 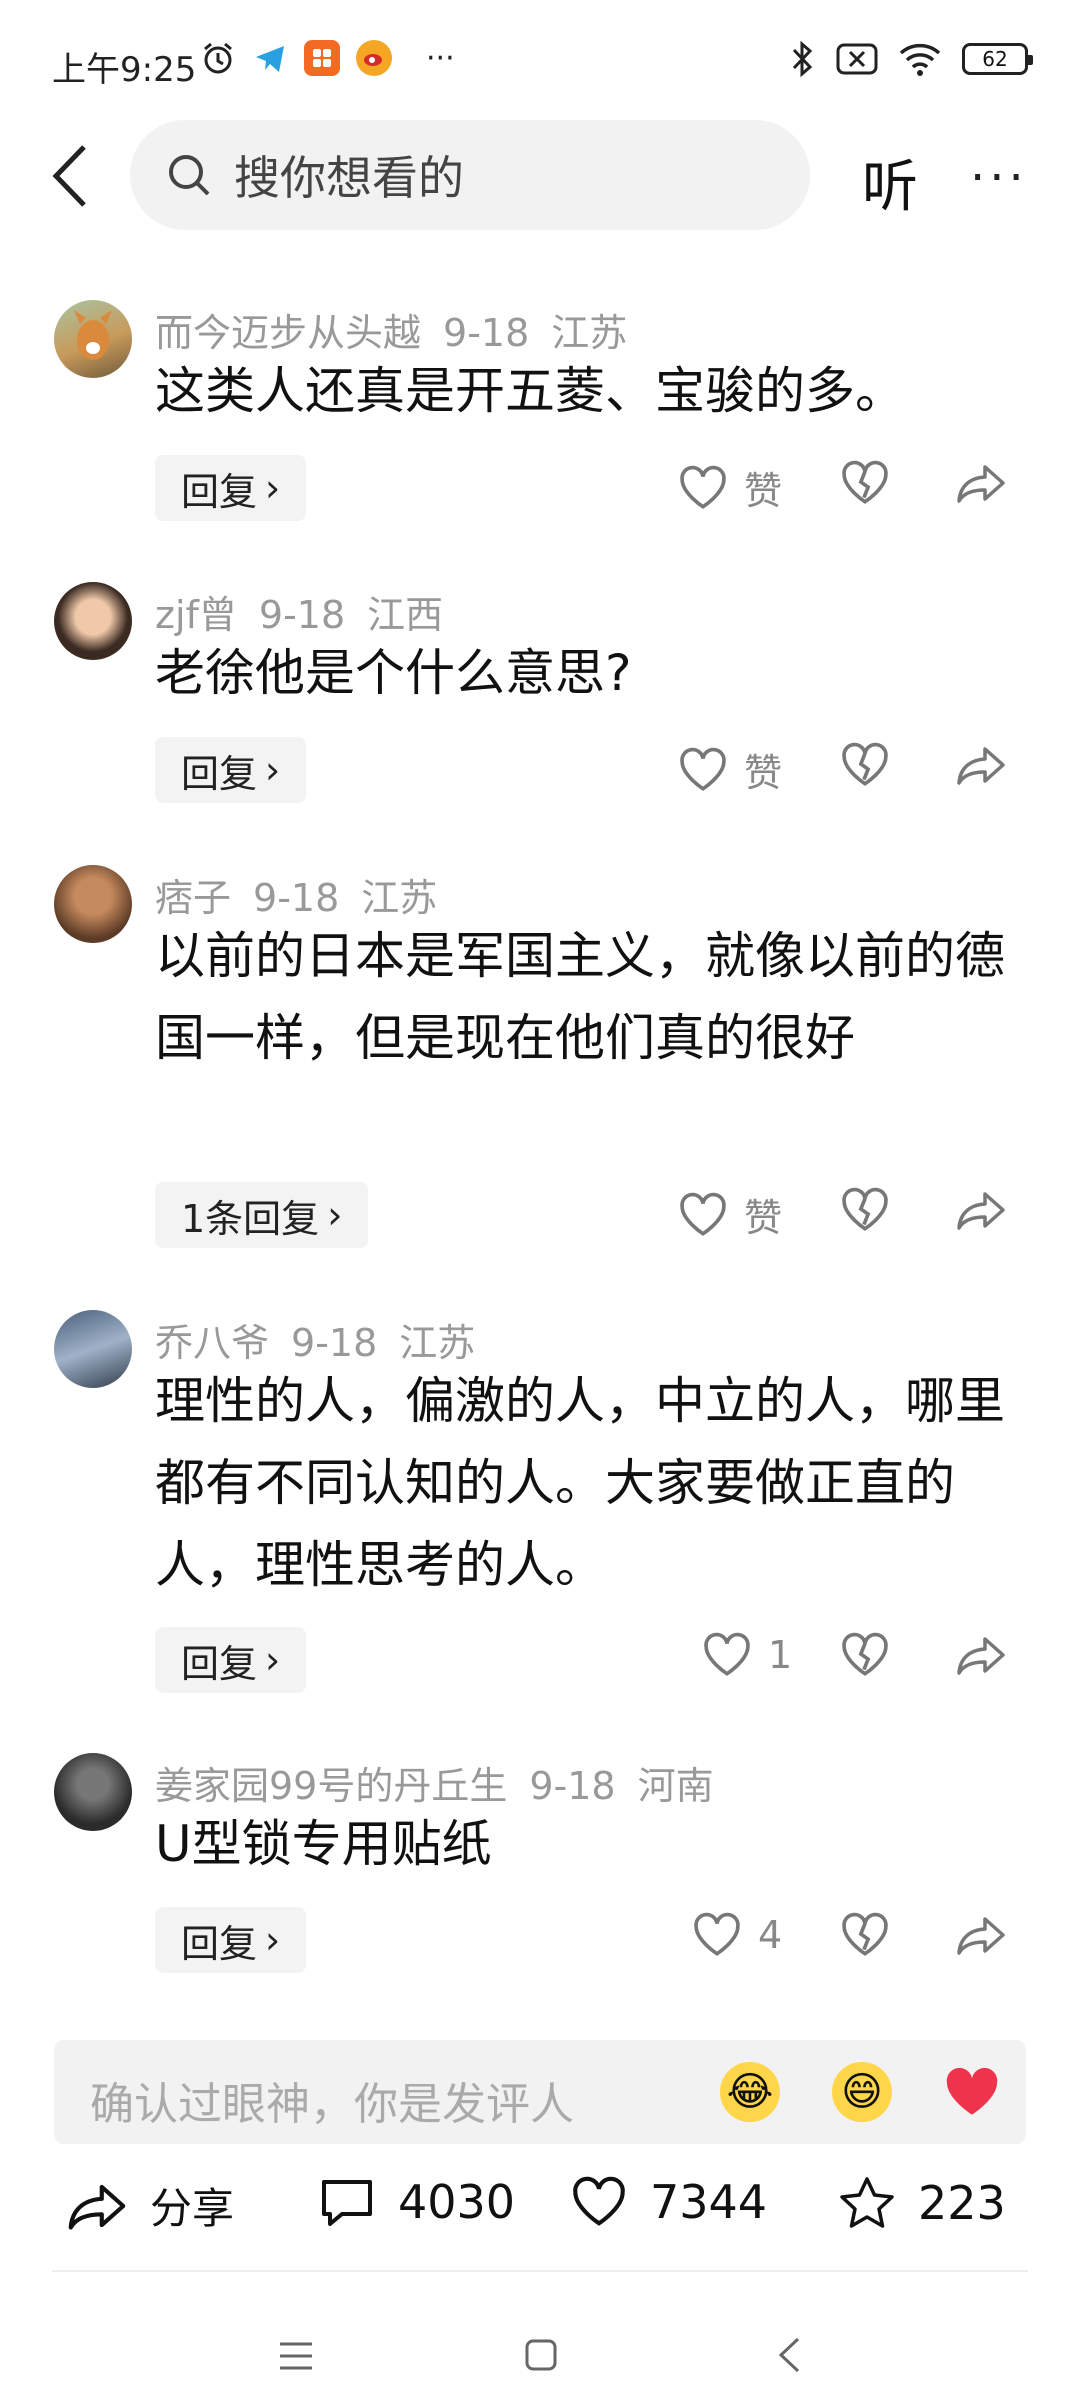 I want to click on back-nav-icon, so click(x=789, y=2355).